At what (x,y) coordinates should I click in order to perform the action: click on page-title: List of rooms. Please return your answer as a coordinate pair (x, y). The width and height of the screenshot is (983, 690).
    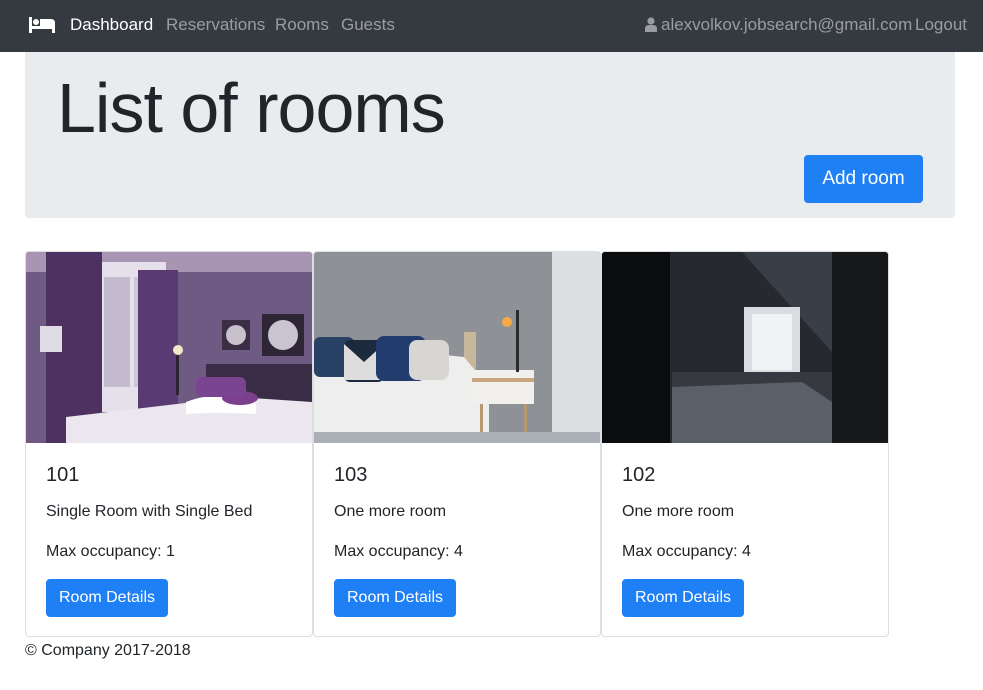
    Looking at the image, I should click on (251, 108).